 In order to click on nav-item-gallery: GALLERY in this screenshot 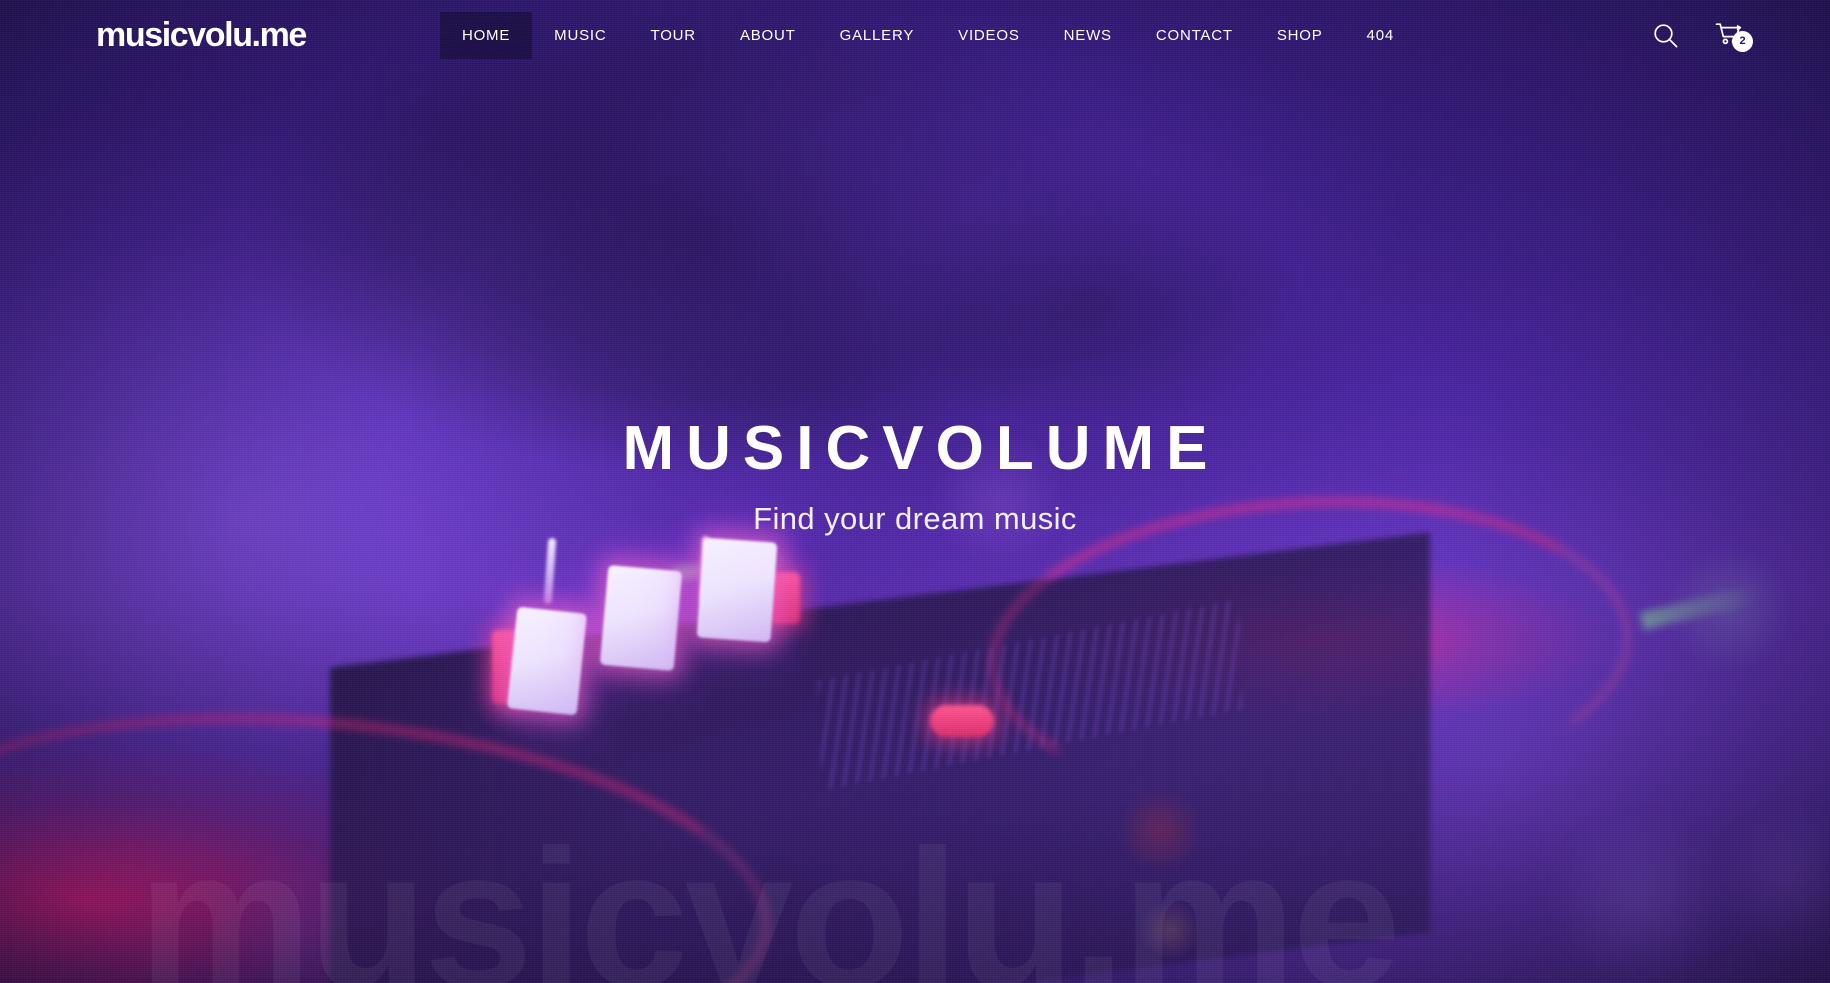, I will do `click(877, 35)`.